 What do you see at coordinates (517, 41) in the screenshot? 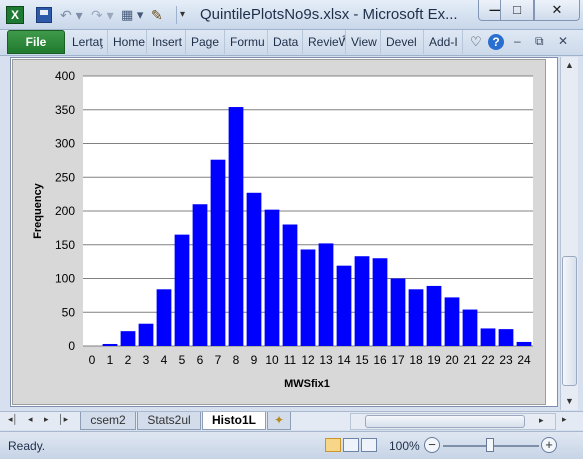
I see `workbook-minimize-icon: –` at bounding box center [517, 41].